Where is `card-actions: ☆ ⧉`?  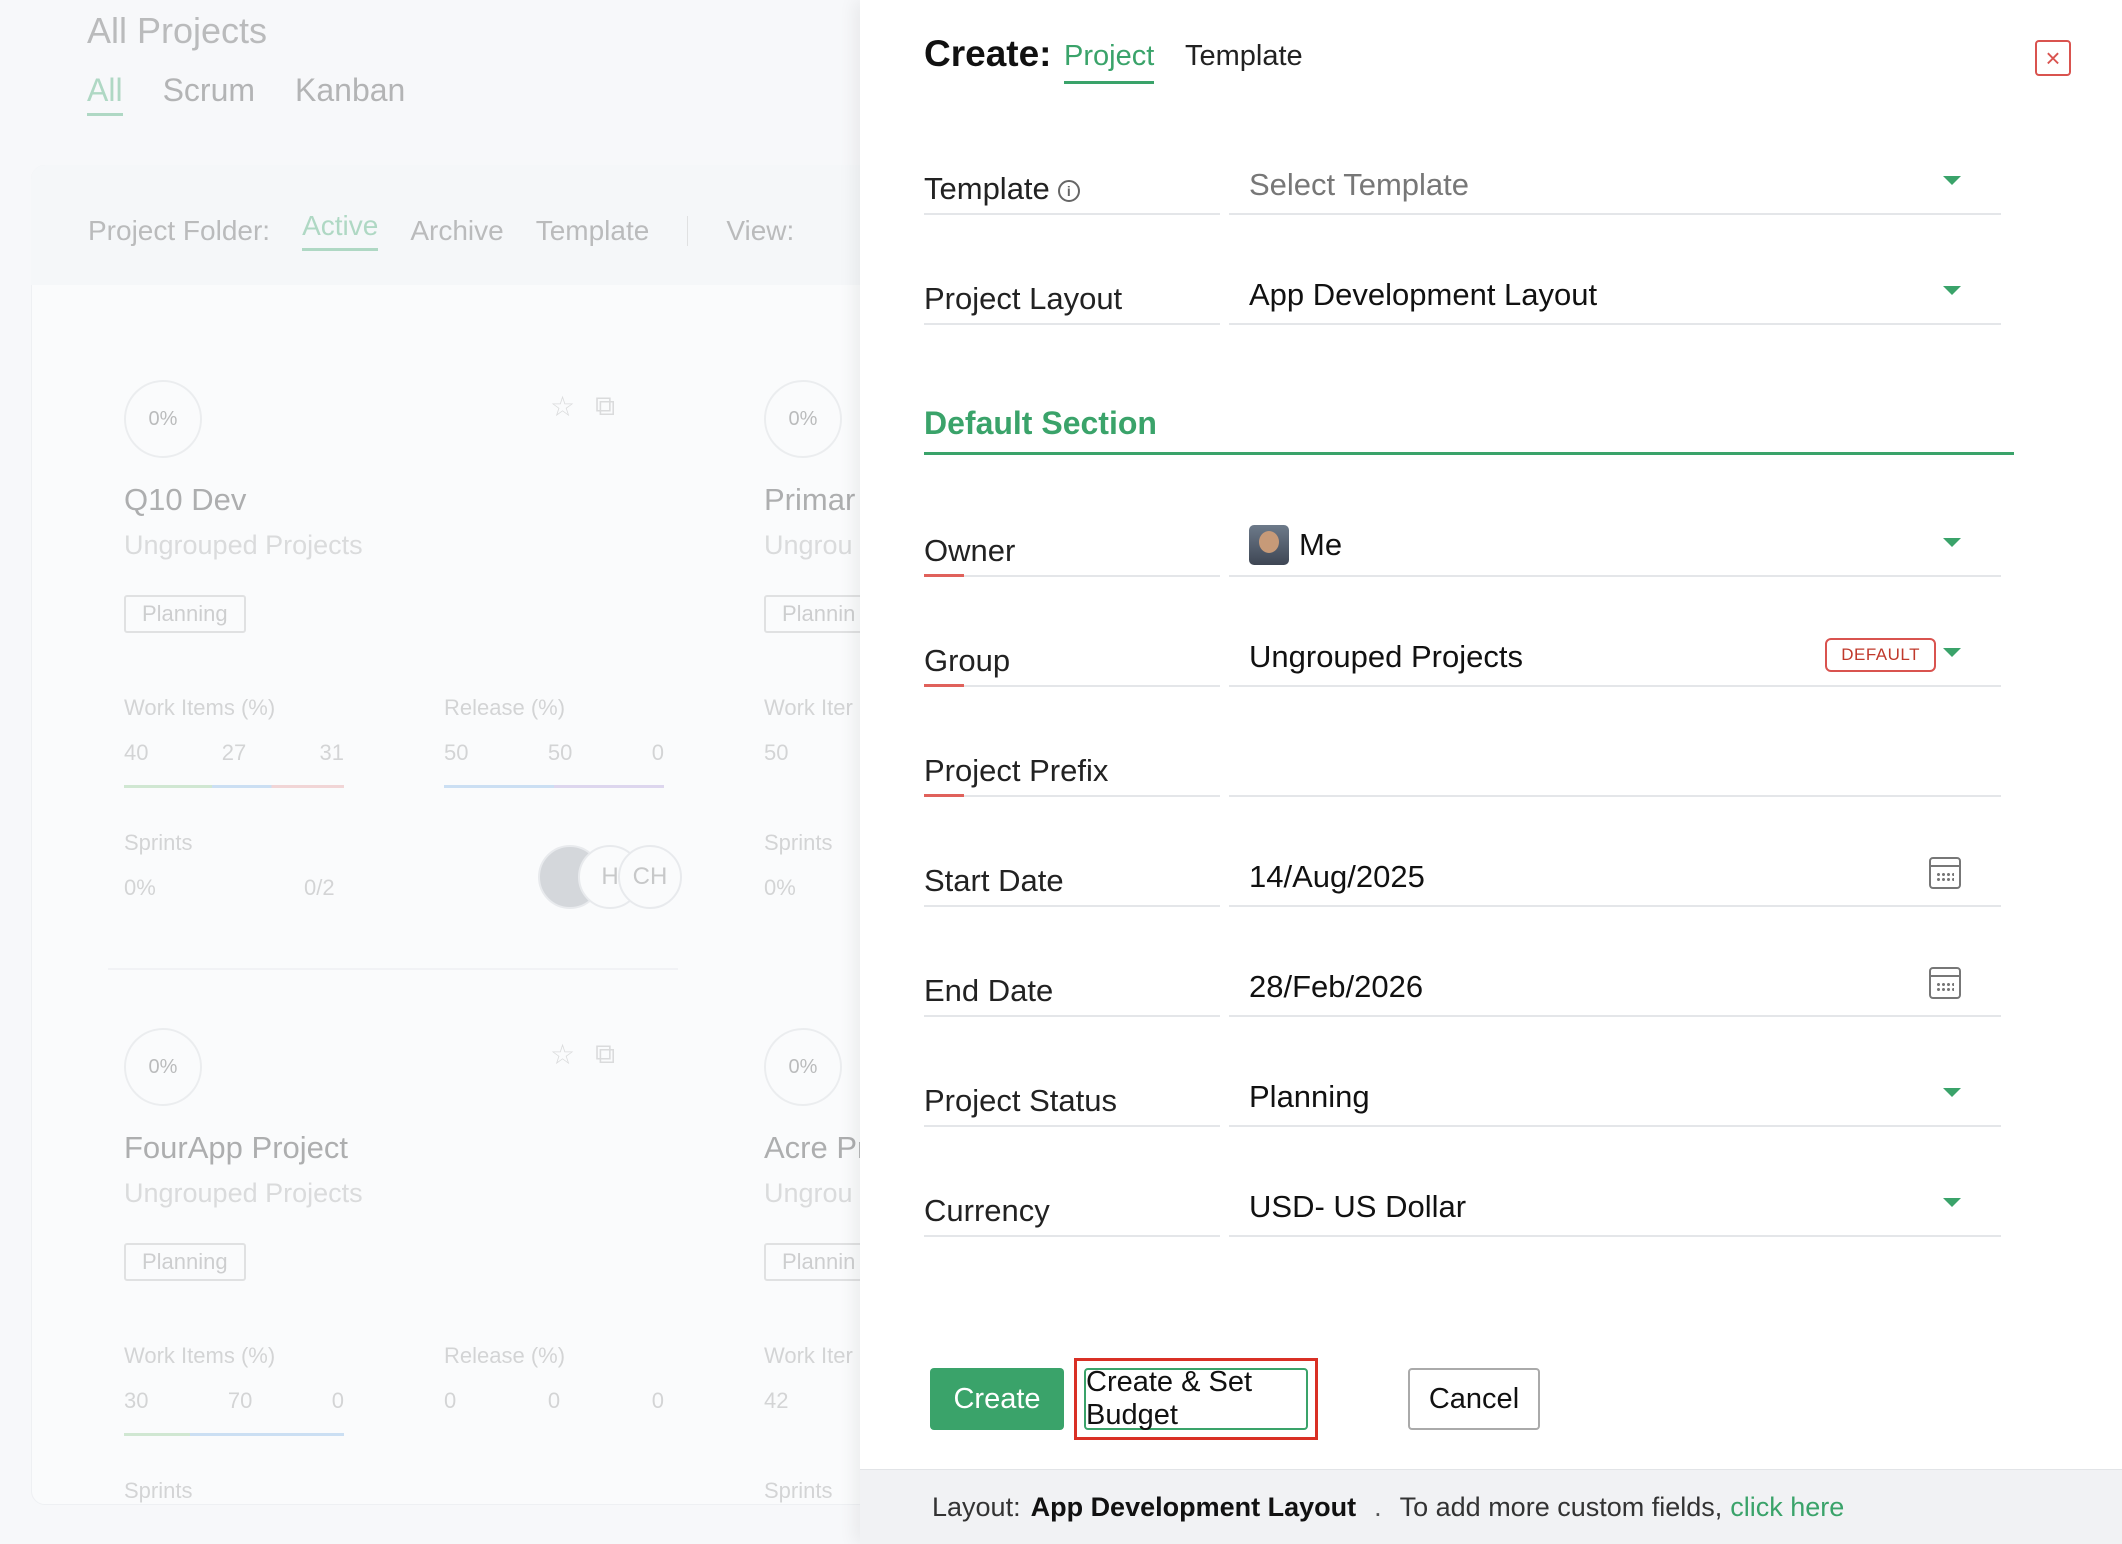
card-actions: ☆ ⧉ is located at coordinates (582, 1054).